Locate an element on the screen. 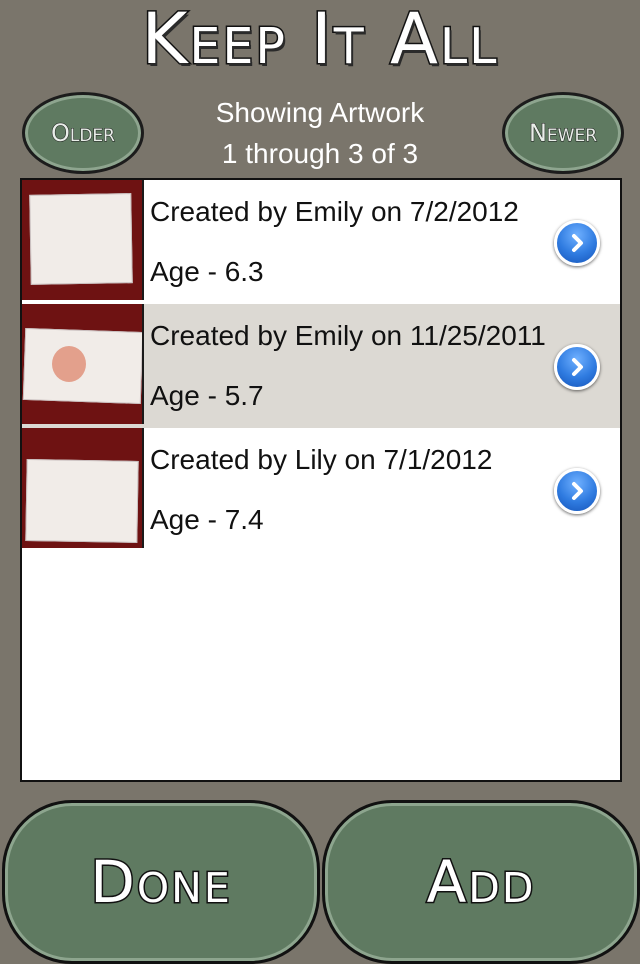 The image size is (640, 964). item-age: Age - 7.4 is located at coordinates (207, 519).